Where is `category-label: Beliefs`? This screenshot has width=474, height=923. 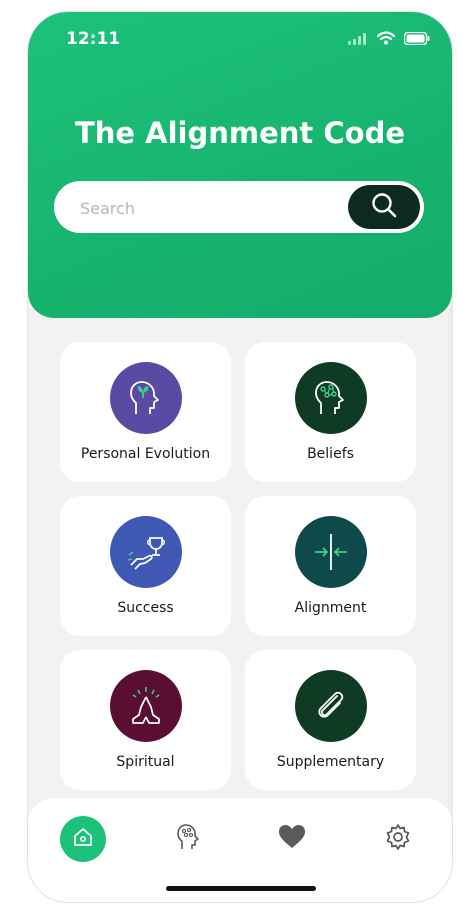
category-label: Beliefs is located at coordinates (330, 454).